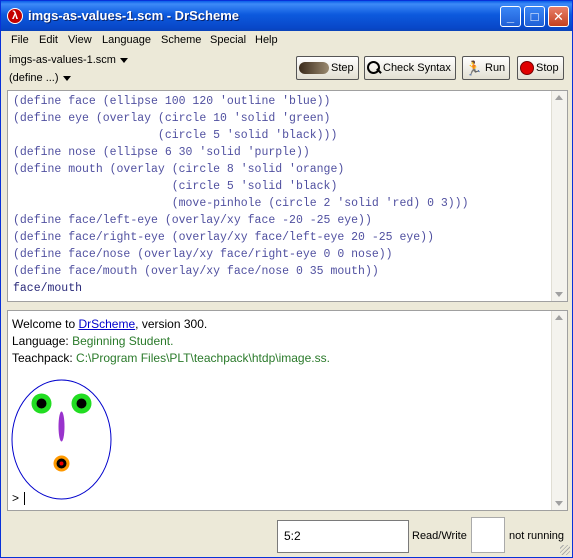 This screenshot has width=573, height=558. I want to click on text-caret, so click(25, 499).